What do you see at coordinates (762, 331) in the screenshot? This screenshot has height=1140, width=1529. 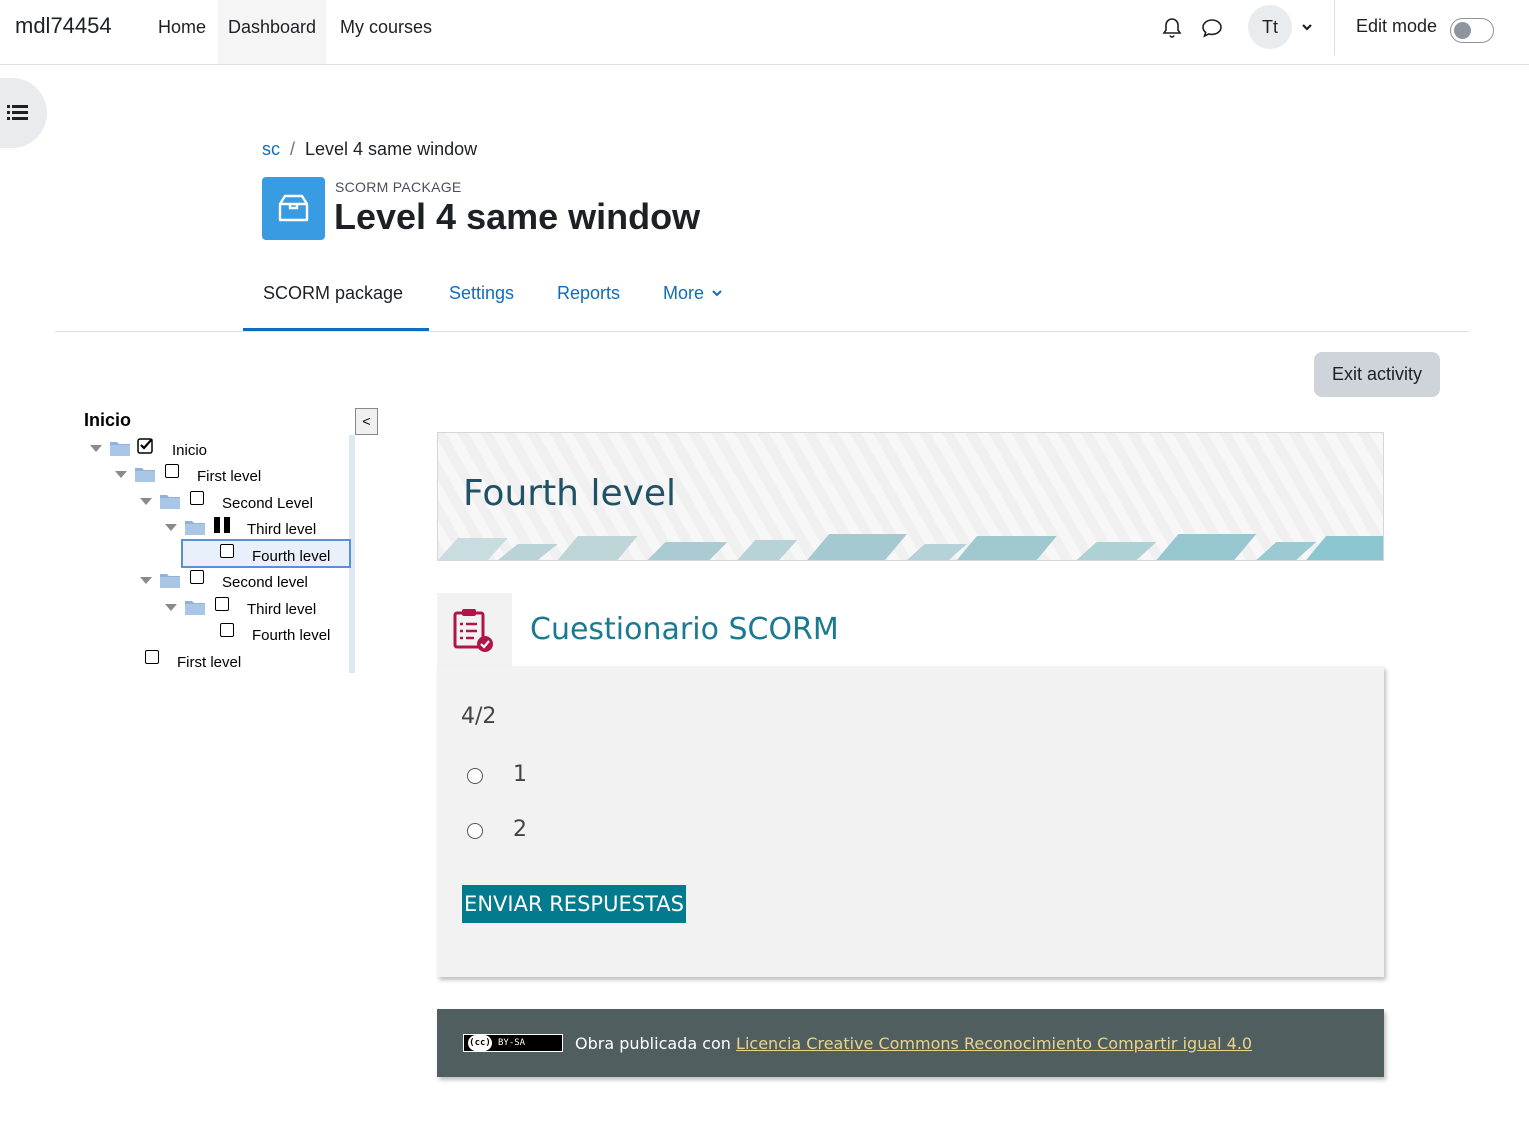 I see `secondary-nav-border` at bounding box center [762, 331].